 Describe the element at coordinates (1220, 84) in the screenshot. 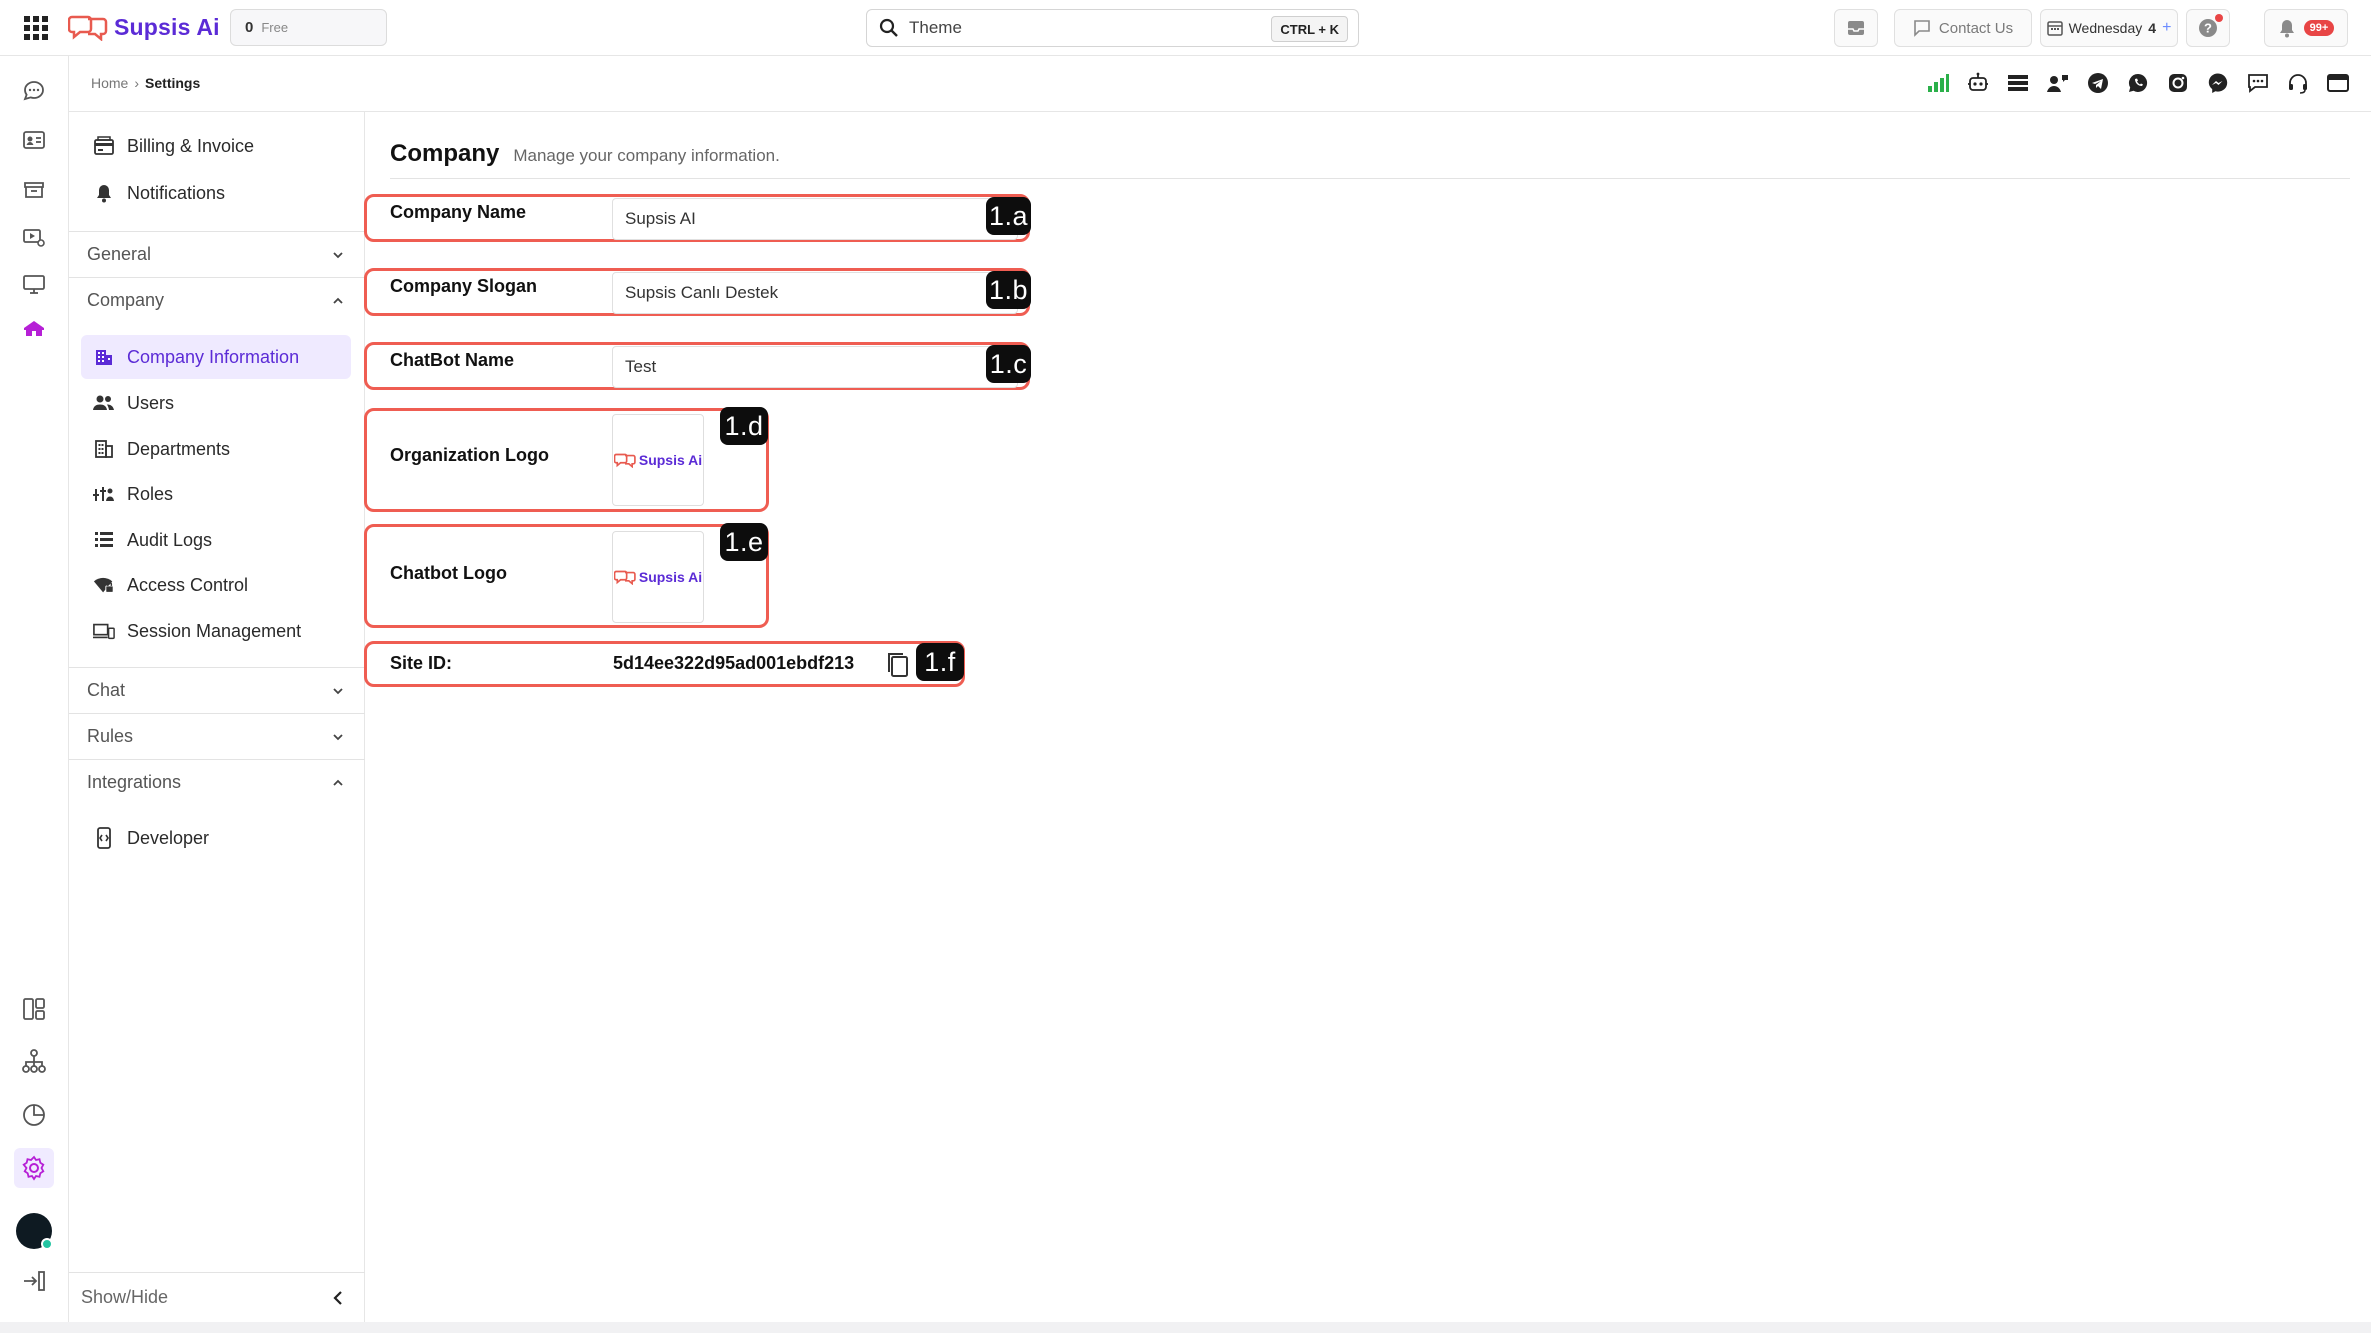

I see `breadcrumb-bar: Home › Settings` at that location.